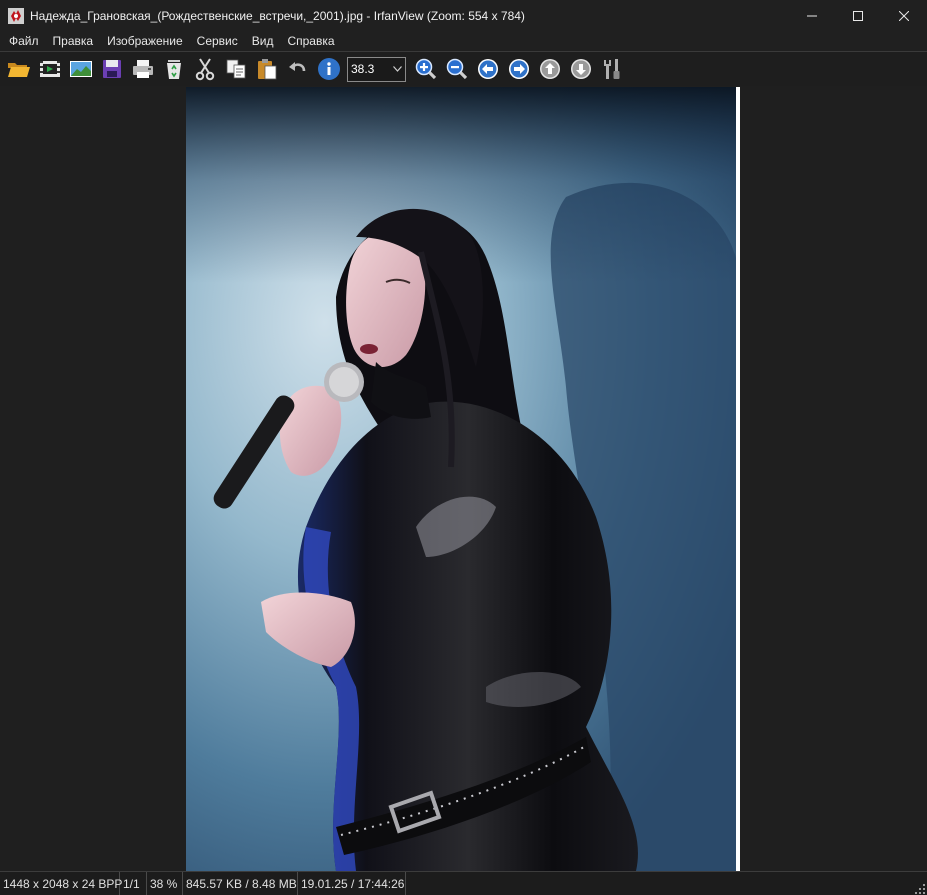  I want to click on slideshow-icon, so click(49, 69).